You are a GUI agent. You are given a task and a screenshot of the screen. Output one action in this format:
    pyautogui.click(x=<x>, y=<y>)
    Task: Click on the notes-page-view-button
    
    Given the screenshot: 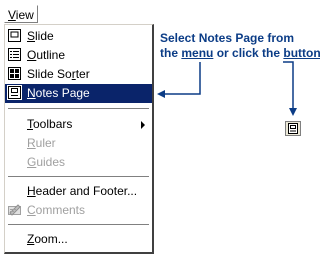 What is the action you would take?
    pyautogui.click(x=293, y=128)
    